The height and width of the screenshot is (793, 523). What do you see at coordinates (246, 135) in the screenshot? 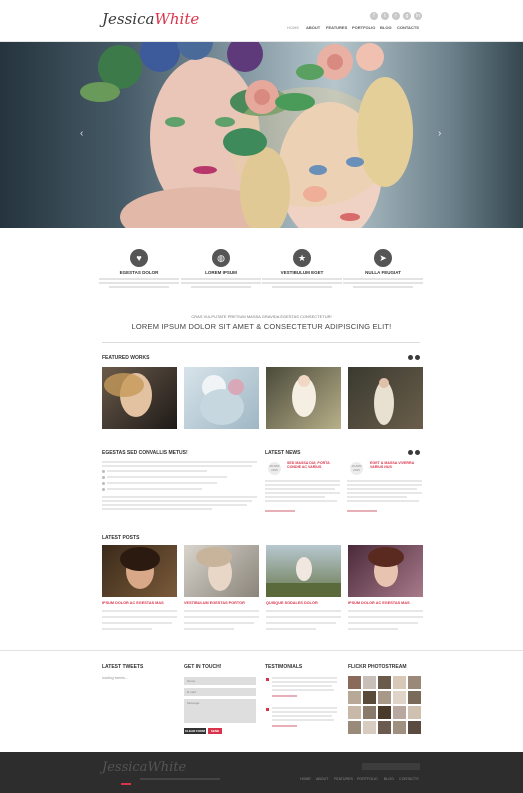
I see `hero-image` at bounding box center [246, 135].